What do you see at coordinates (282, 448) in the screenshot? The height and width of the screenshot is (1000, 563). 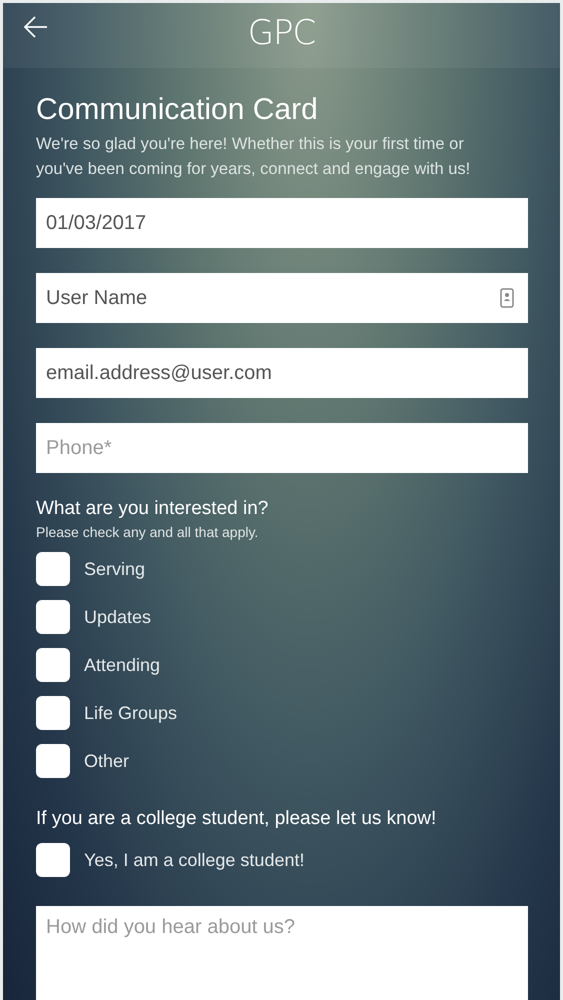 I see `input-field: Phone*` at bounding box center [282, 448].